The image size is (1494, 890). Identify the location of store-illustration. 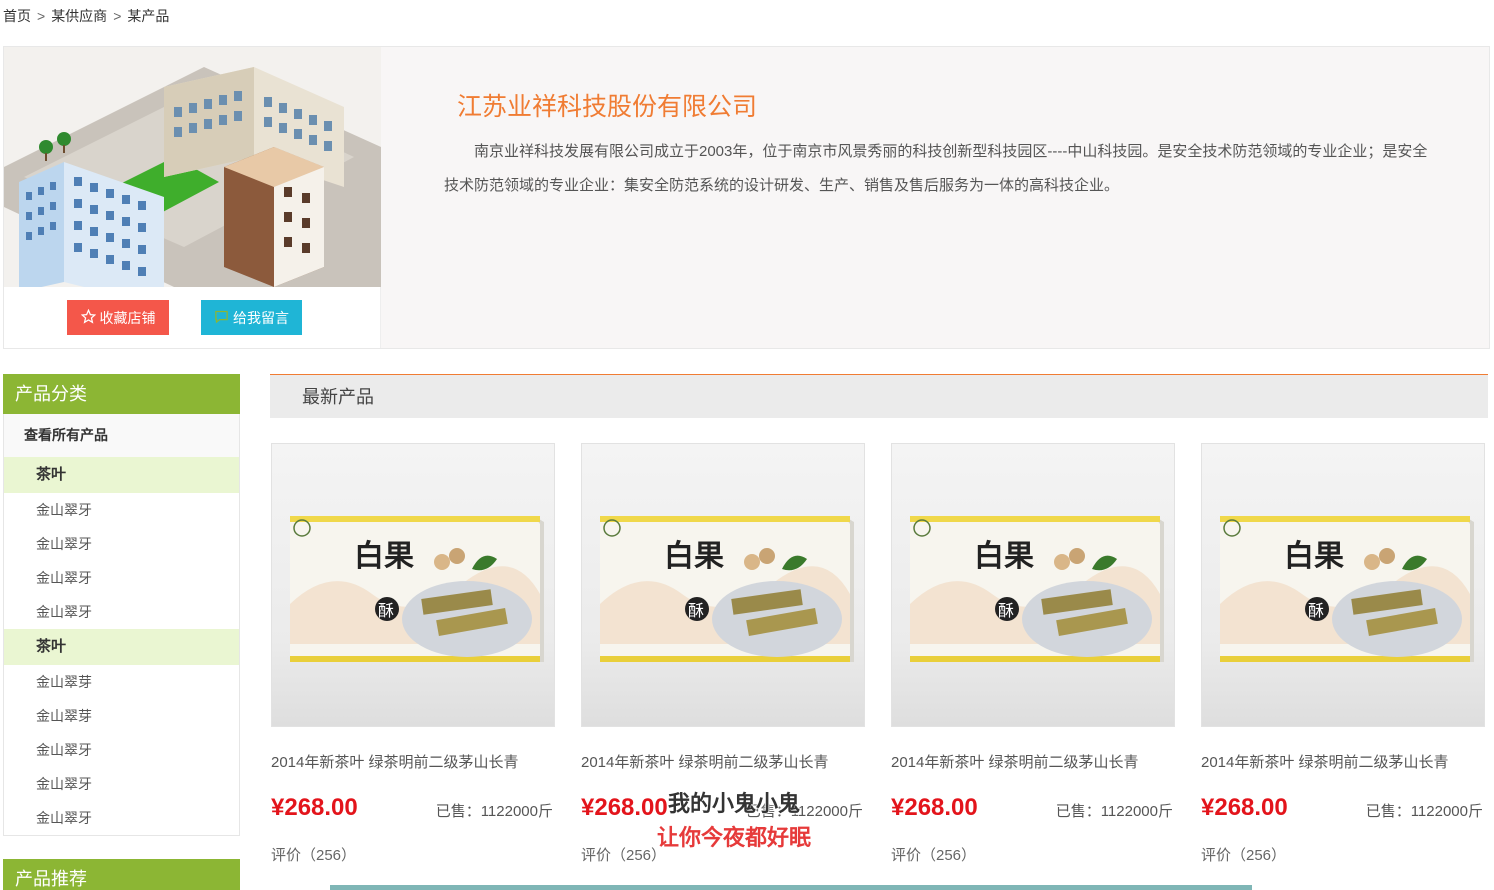
(192, 167).